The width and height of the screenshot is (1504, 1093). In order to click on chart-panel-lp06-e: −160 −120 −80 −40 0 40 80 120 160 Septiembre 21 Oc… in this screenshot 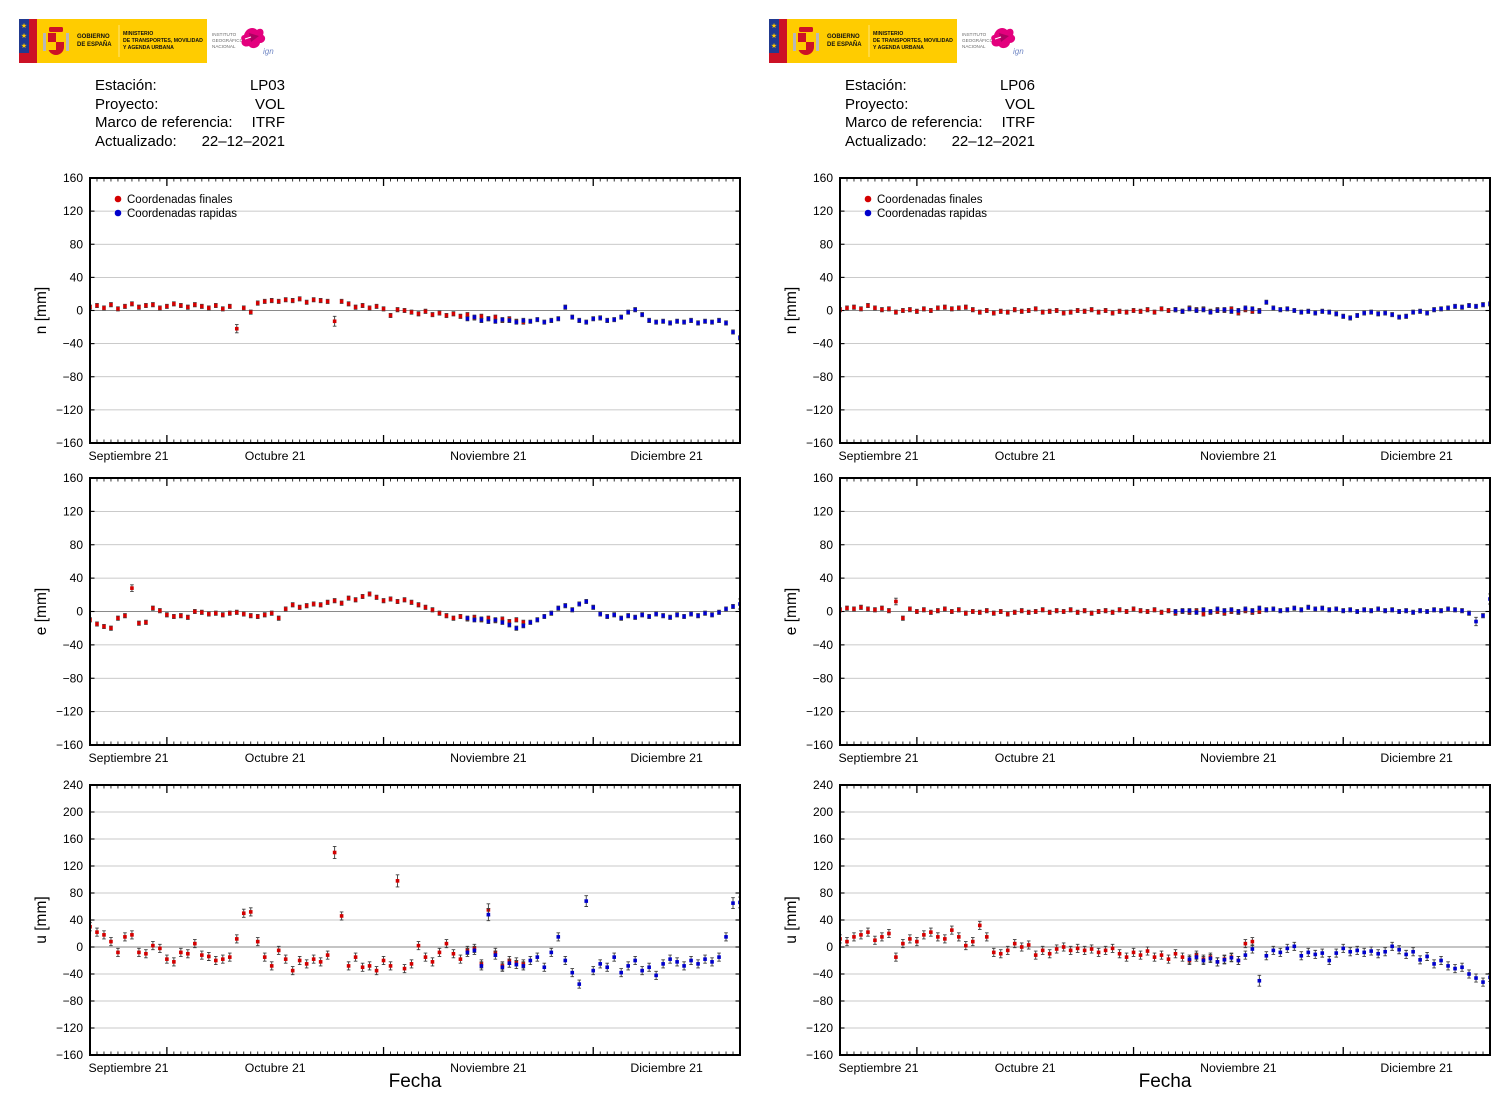, I will do `click(1137, 618)`.